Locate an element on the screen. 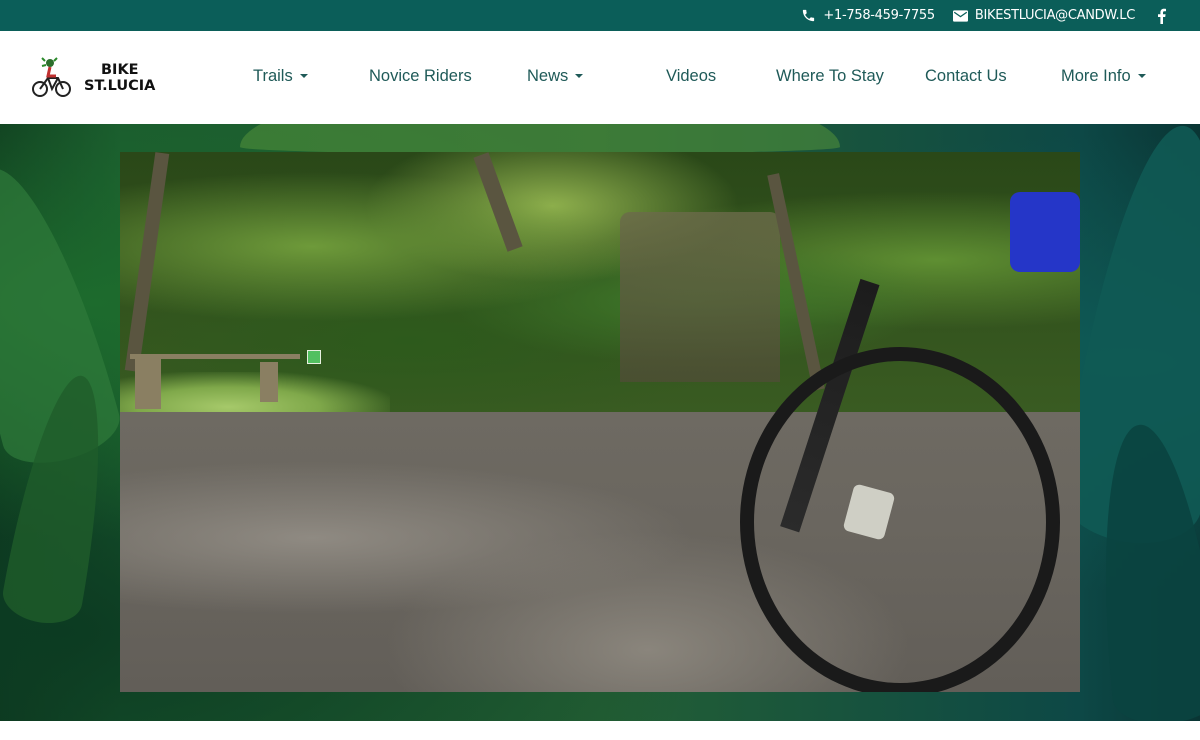 The image size is (1200, 740). nav-label: News is located at coordinates (548, 75).